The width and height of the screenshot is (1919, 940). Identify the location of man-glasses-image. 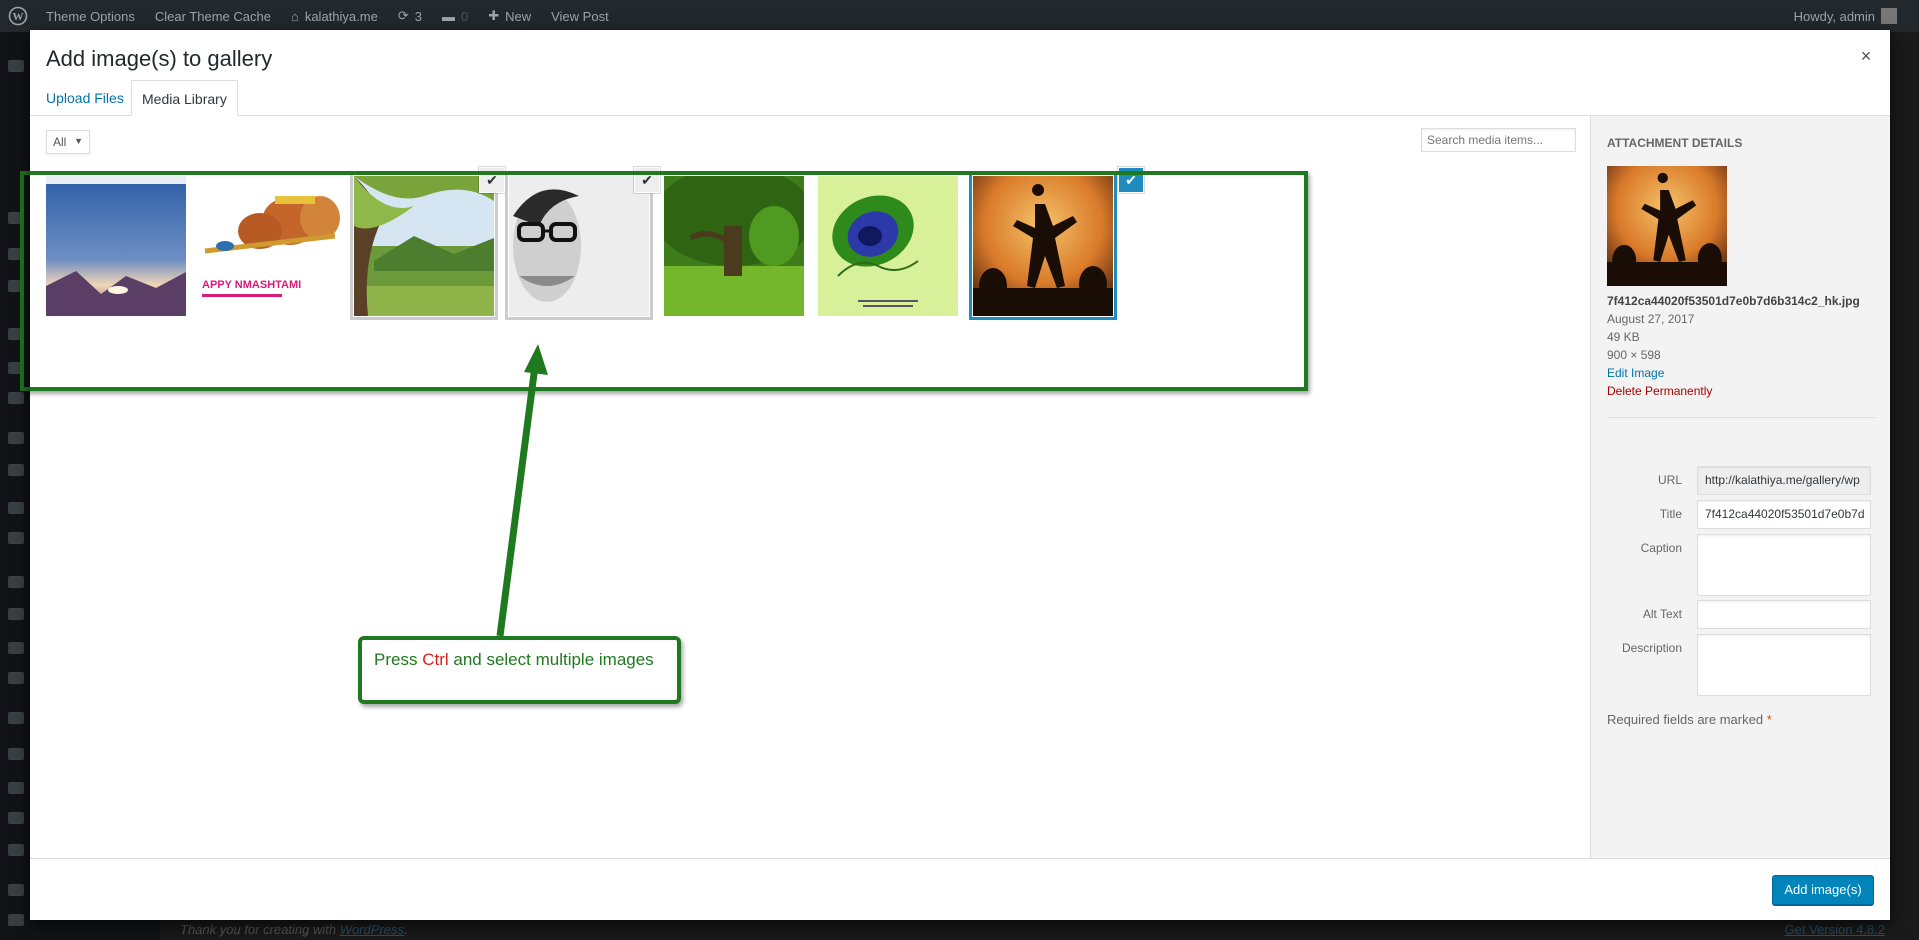
(579, 246).